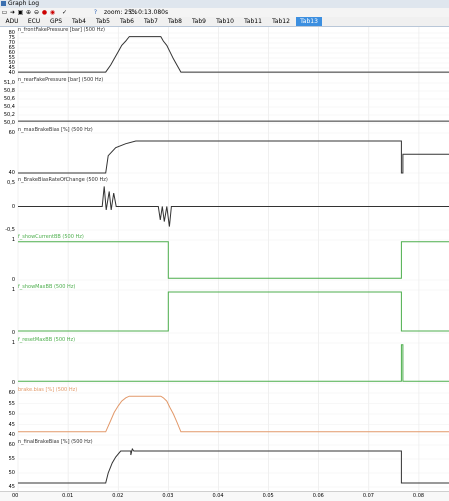  Describe the element at coordinates (68, 496) in the screenshot. I see `x-tick-label: 0.01` at that location.